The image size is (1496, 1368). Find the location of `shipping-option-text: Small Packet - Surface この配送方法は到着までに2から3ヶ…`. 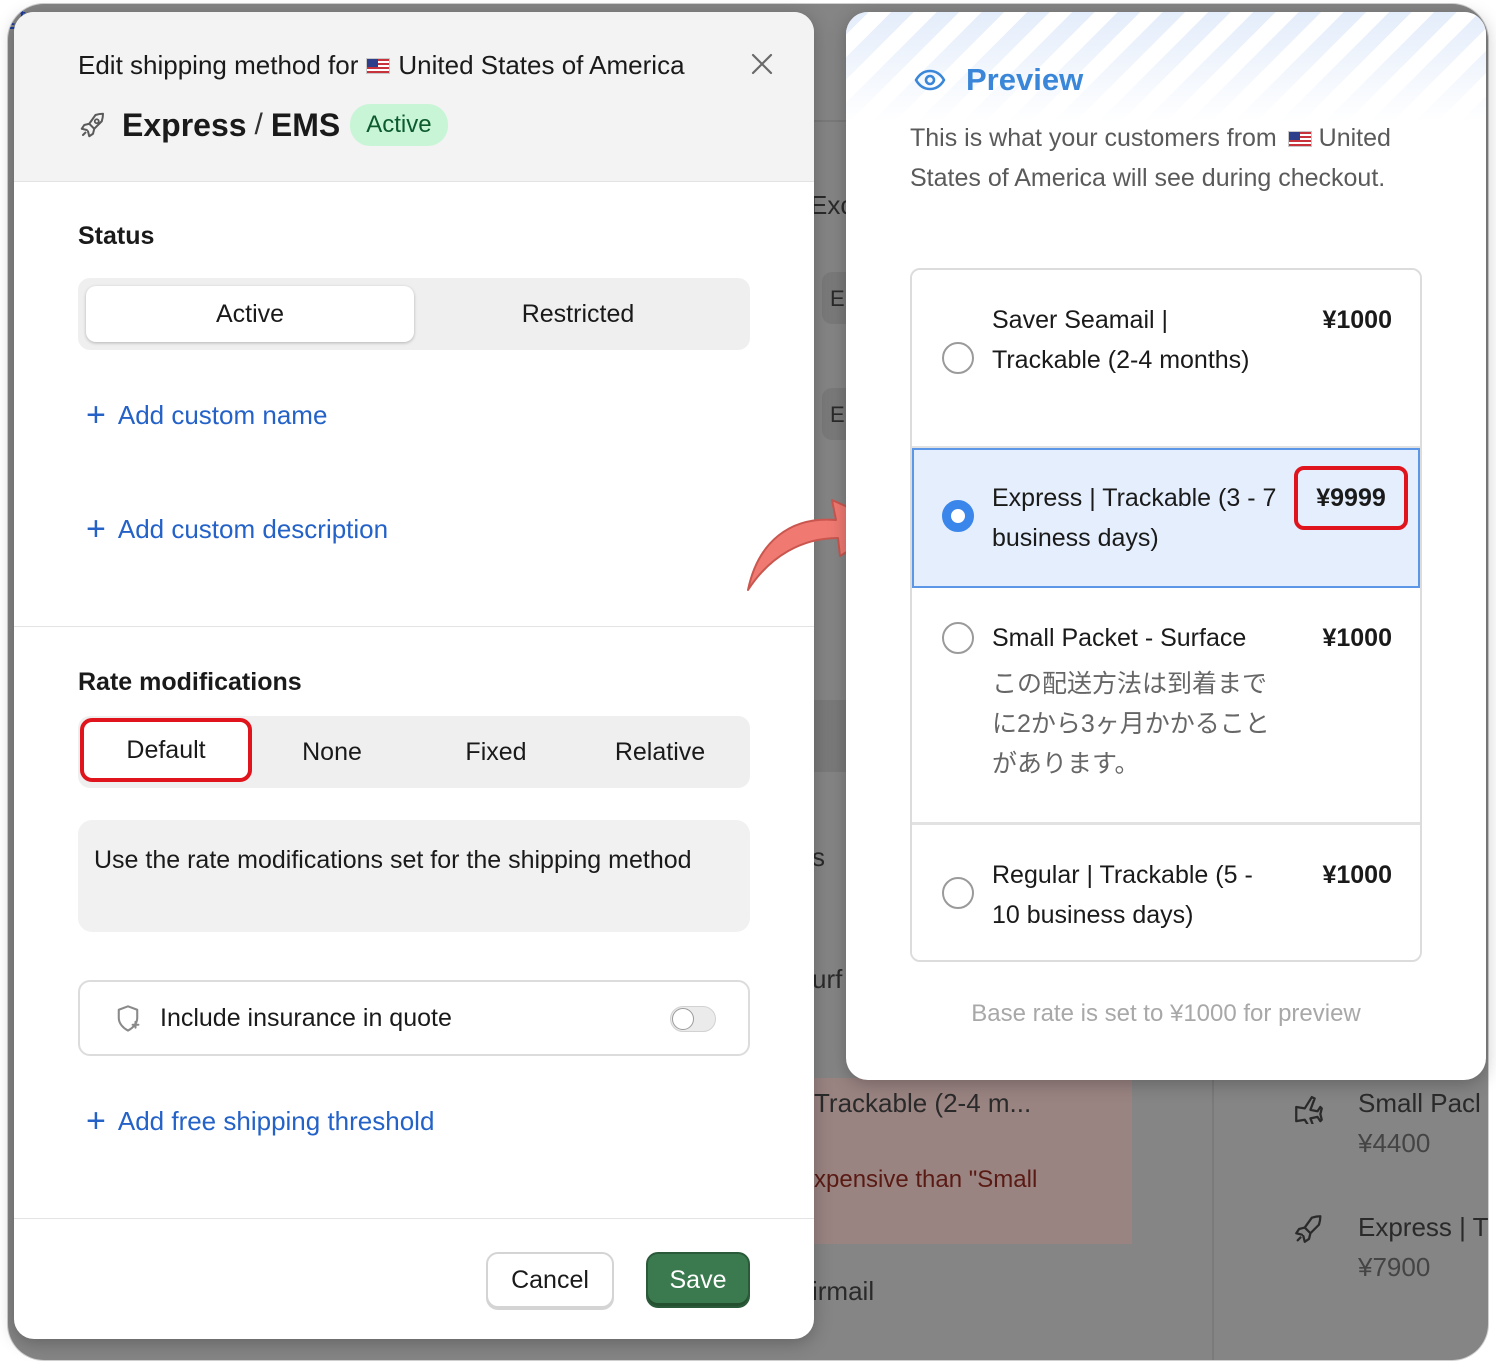

shipping-option-text: Small Packet - Surface この配送方法は到着までに2から3ヶ… is located at coordinates (1137, 701).